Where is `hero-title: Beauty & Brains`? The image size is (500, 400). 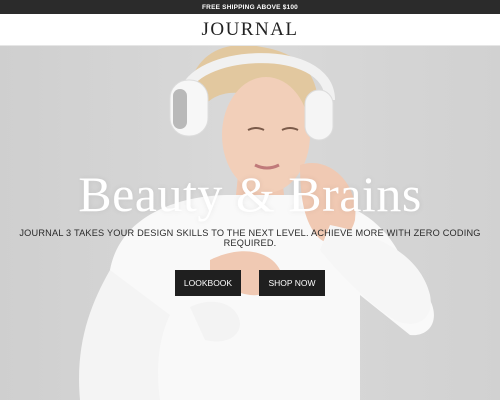
hero-title: Beauty & Brains is located at coordinates (250, 194).